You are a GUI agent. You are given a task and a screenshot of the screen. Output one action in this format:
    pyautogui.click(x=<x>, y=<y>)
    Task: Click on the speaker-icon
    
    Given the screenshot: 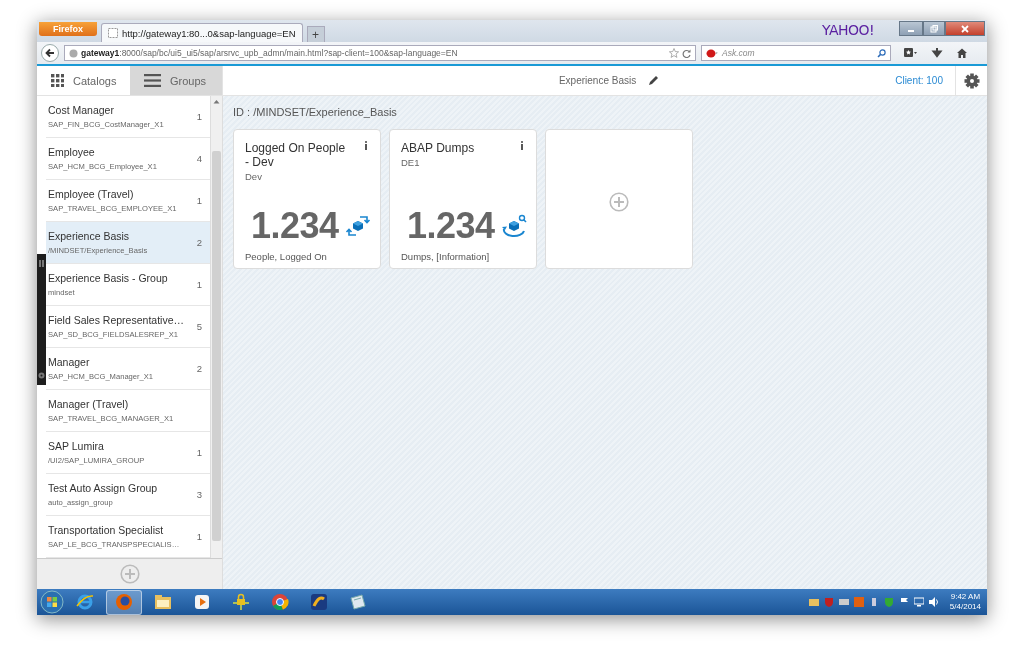 What is the action you would take?
    pyautogui.click(x=933, y=602)
    